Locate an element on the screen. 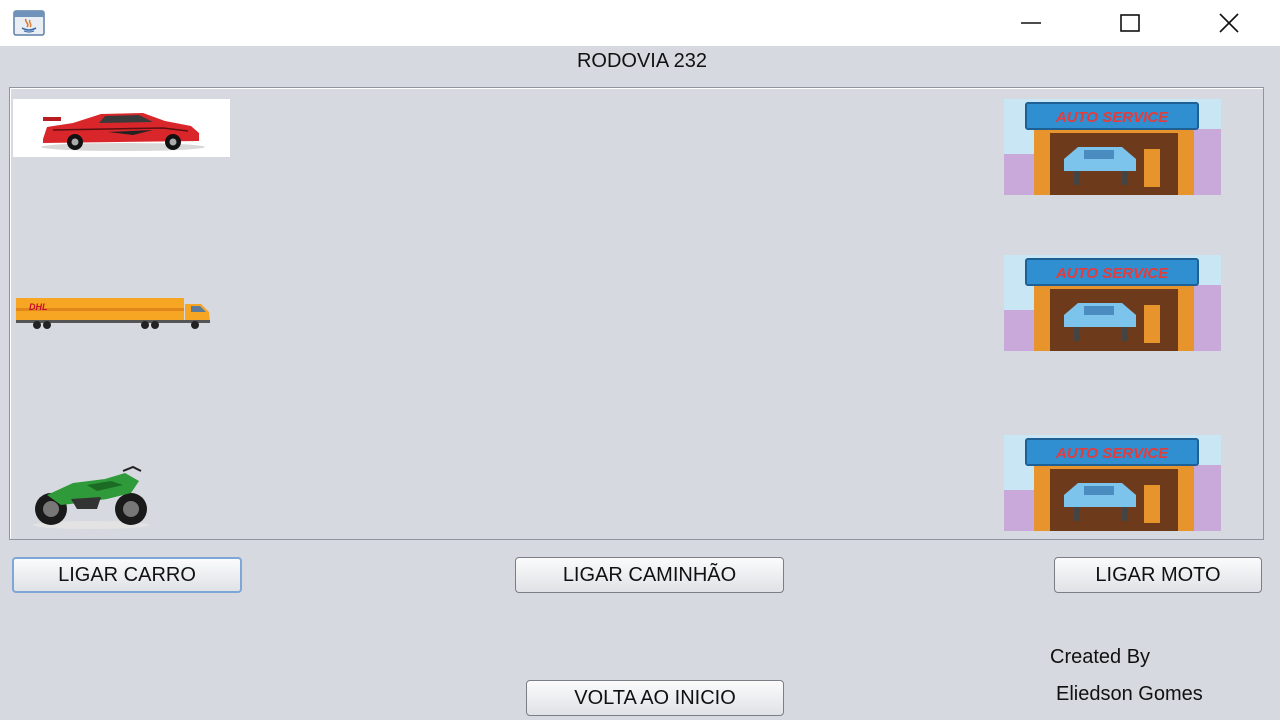 The image size is (1280, 720). dhl-truck-image: DHL is located at coordinates (113, 313).